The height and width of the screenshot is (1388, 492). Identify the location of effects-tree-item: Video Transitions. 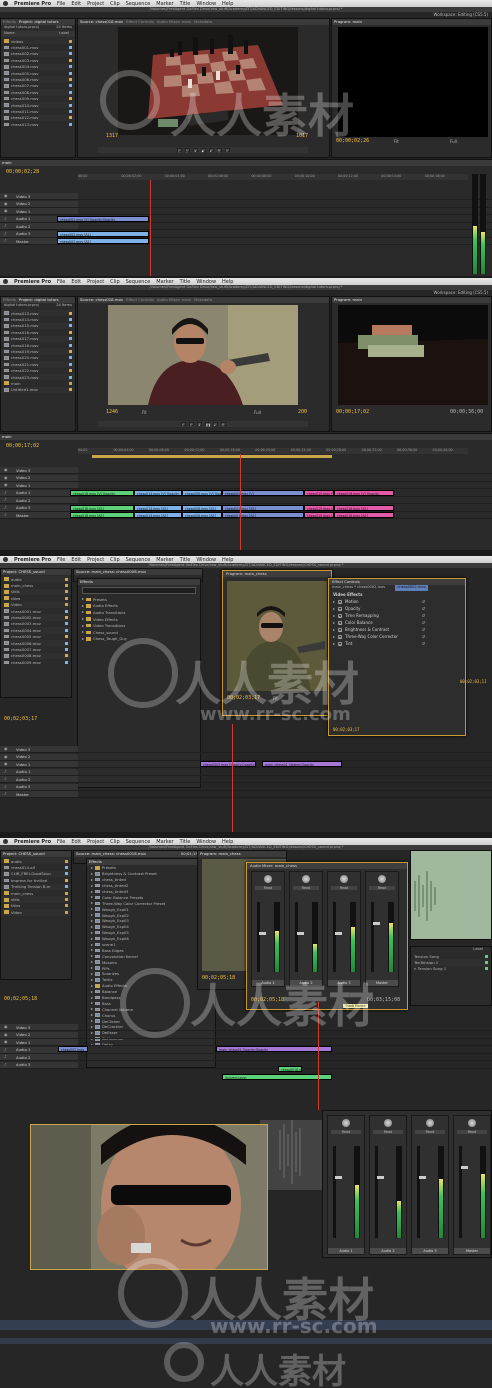
(139, 625).